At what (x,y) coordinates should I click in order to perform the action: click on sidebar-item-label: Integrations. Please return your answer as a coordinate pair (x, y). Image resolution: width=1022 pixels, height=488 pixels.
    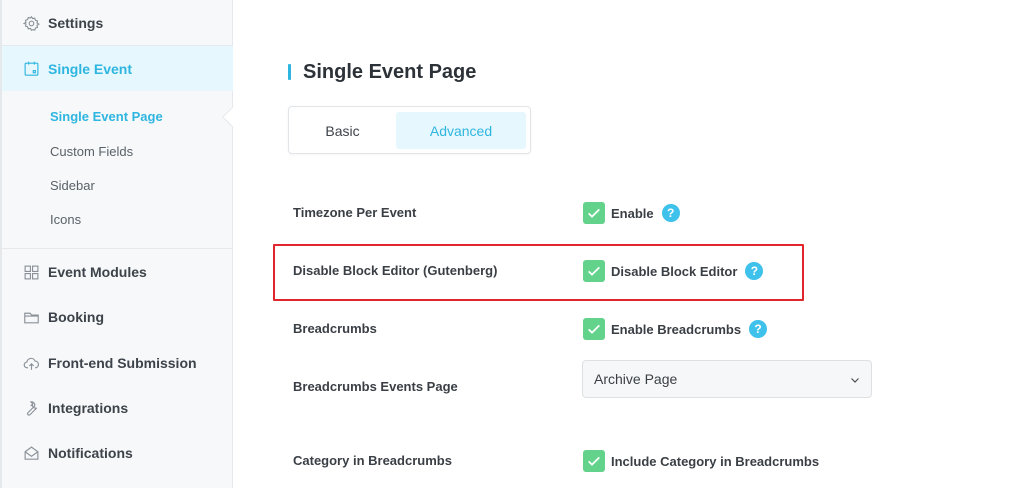
    Looking at the image, I should click on (88, 408).